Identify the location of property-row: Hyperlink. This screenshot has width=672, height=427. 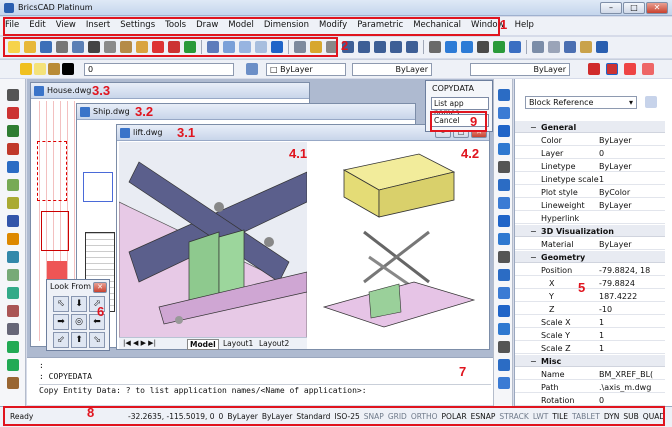
(590, 218).